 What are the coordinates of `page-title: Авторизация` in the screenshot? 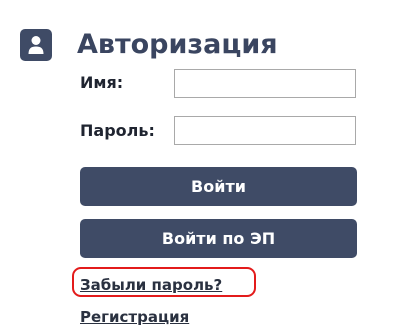 It's located at (177, 44).